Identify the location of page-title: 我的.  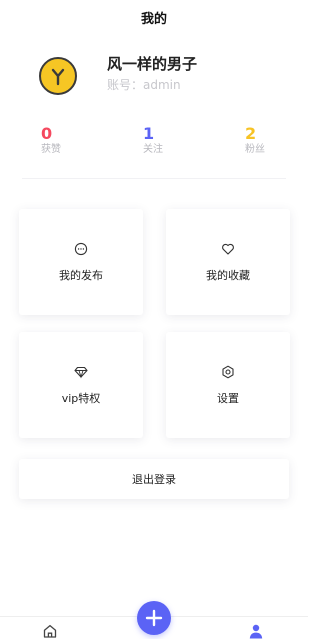
(153, 19).